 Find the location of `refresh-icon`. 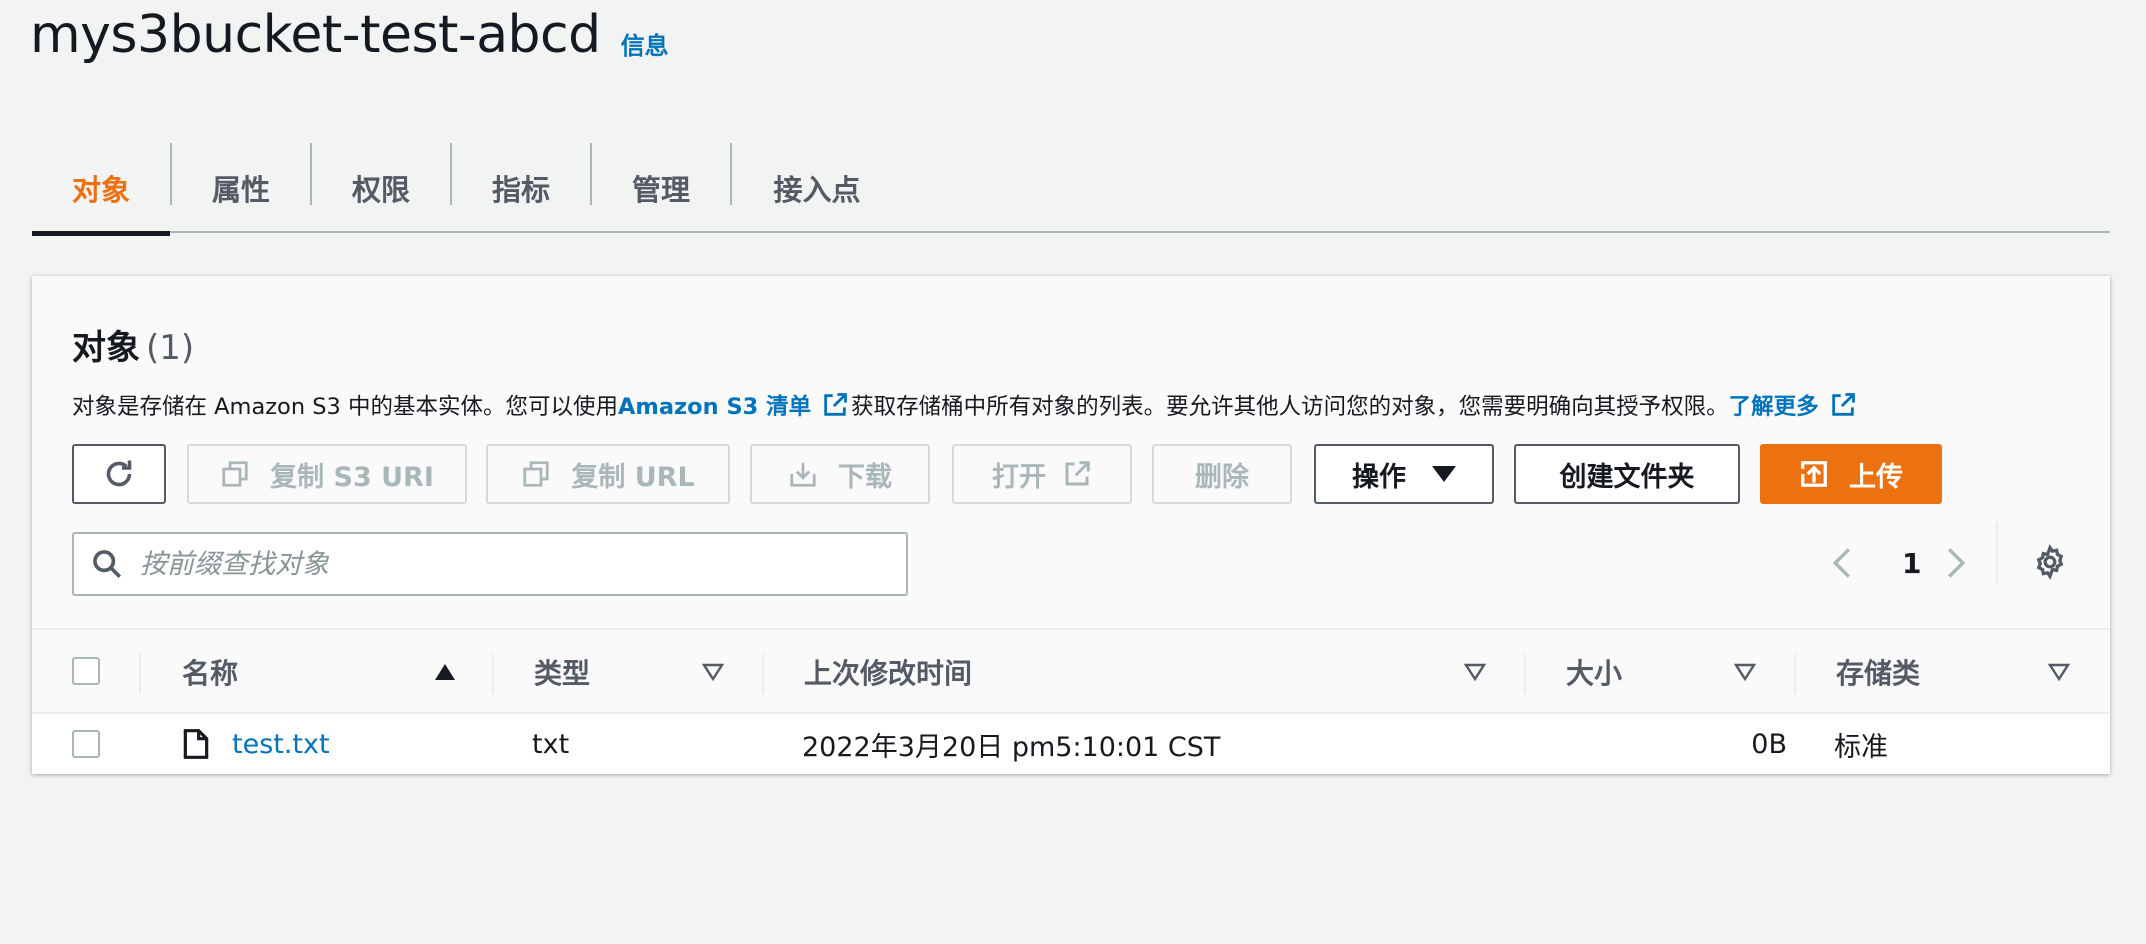

refresh-icon is located at coordinates (119, 473).